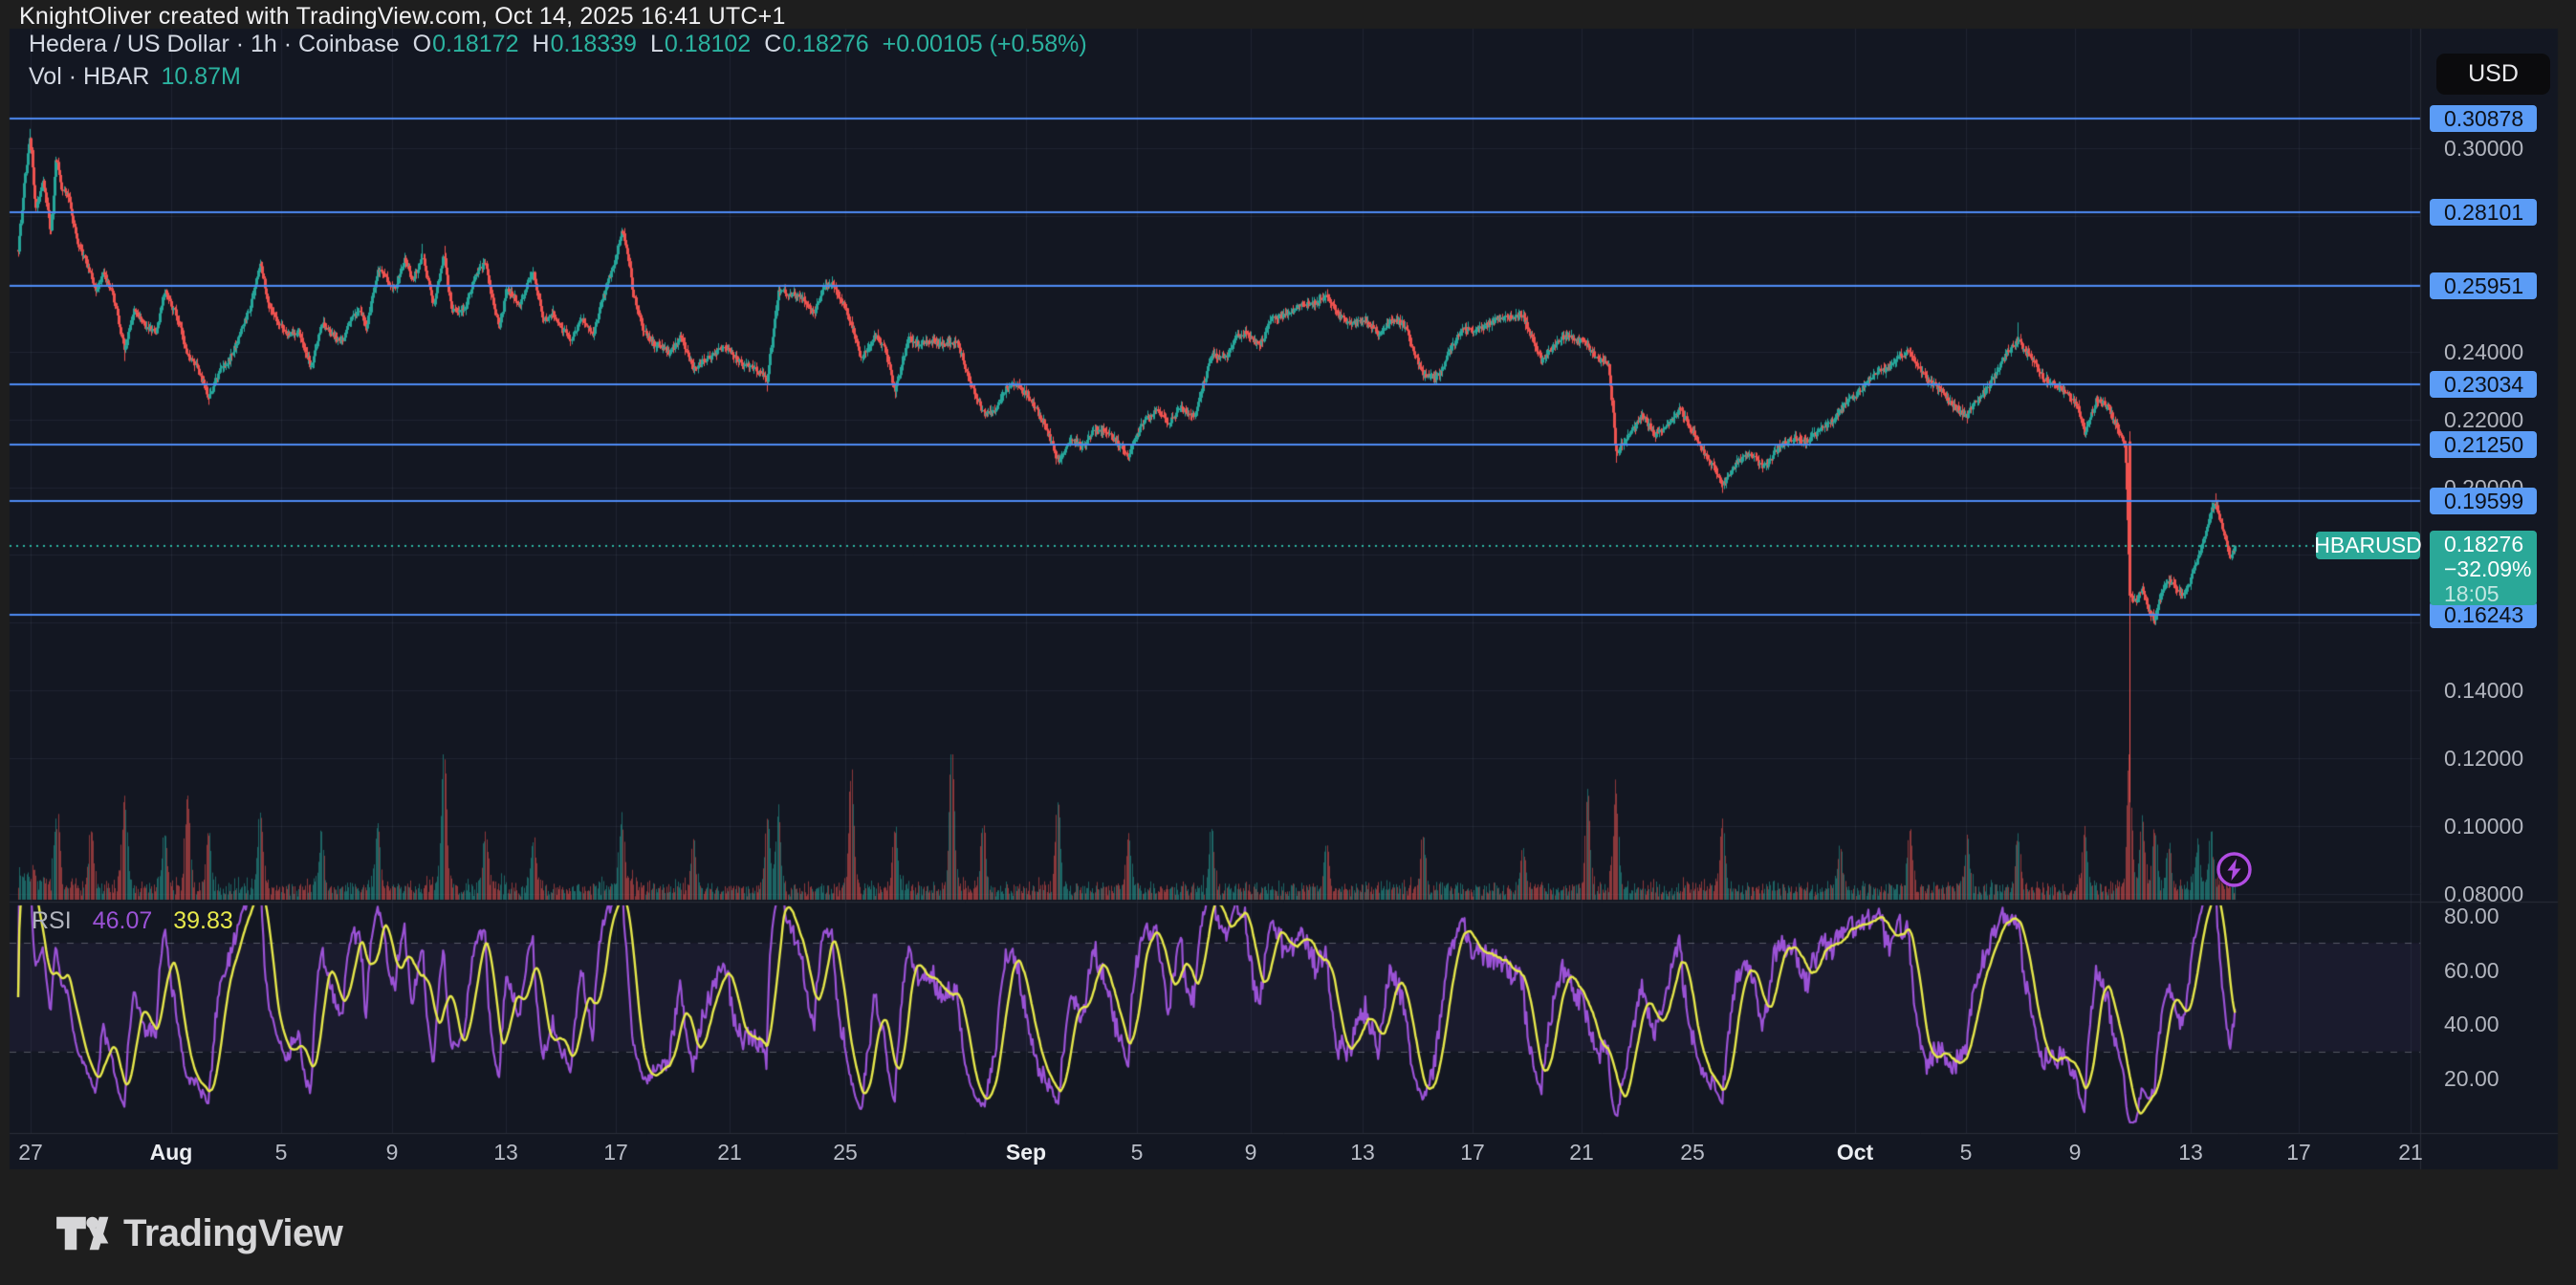 The width and height of the screenshot is (2576, 1285). I want to click on ohlc-close: C0.18276, so click(816, 44).